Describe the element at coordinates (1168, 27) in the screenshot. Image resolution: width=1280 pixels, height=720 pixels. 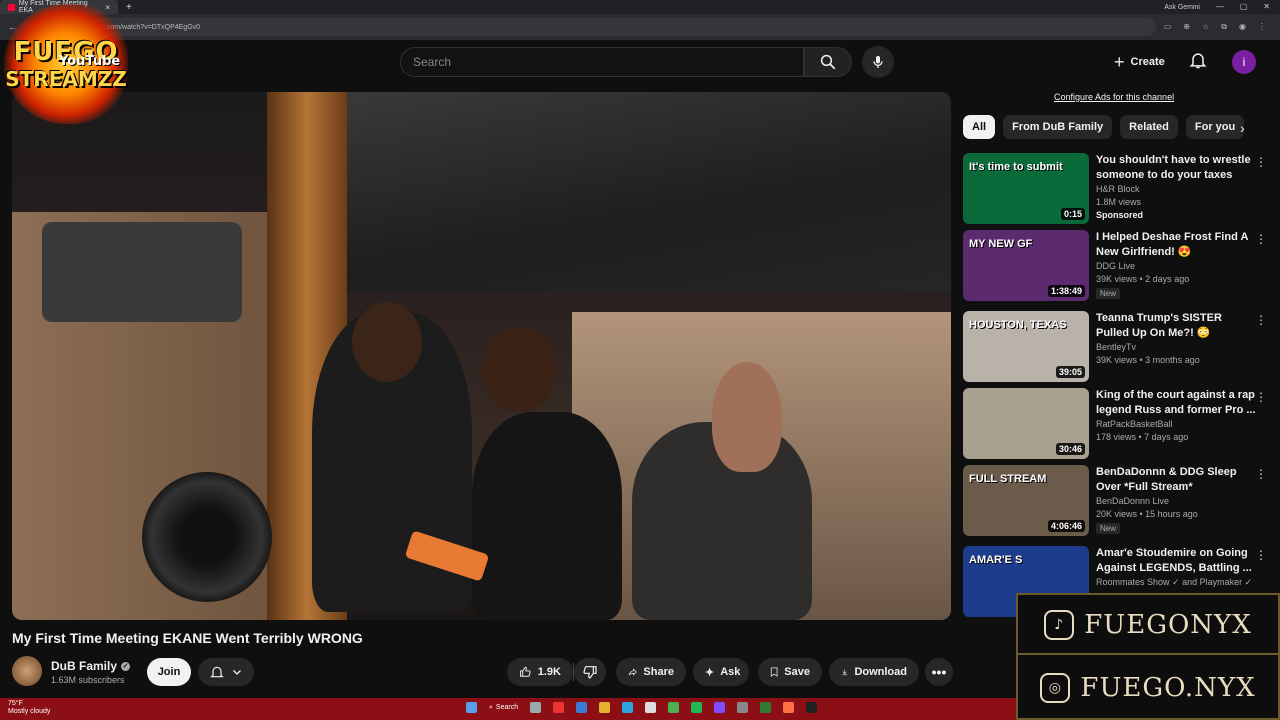
I see `cast-icon: ▭` at that location.